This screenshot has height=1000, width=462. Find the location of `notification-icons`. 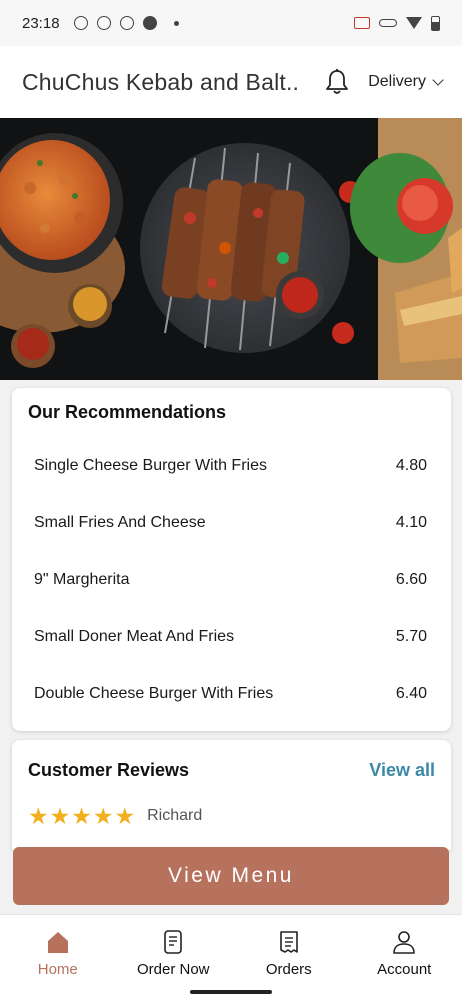

notification-icons is located at coordinates (126, 23).